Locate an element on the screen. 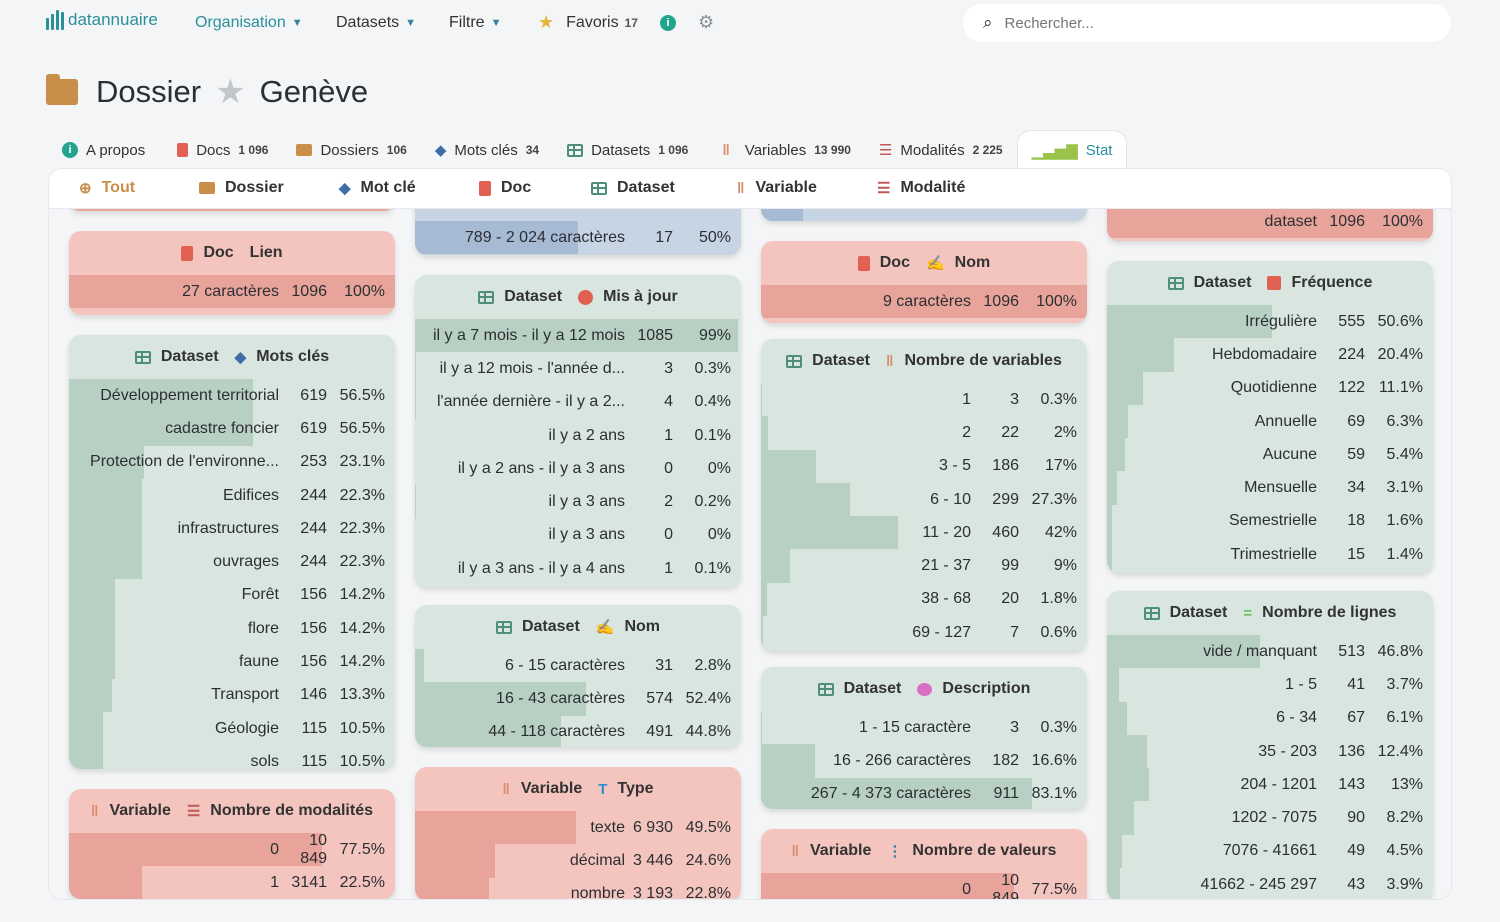 The height and width of the screenshot is (922, 1500). stat-row: Trimestrielle 15 1.4% is located at coordinates (1270, 555).